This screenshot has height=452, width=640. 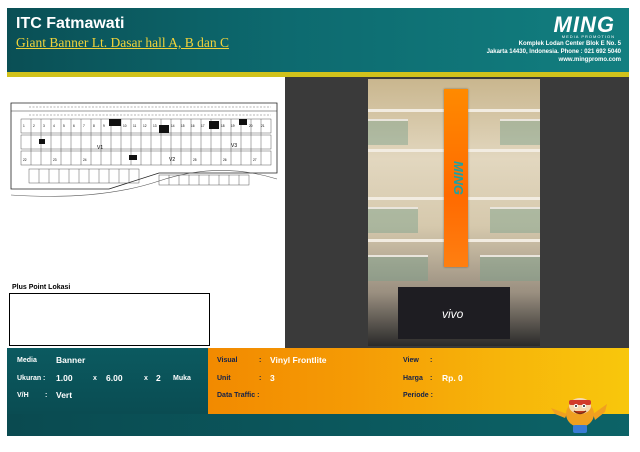 I want to click on ukuran-x2: x, so click(x=146, y=378).